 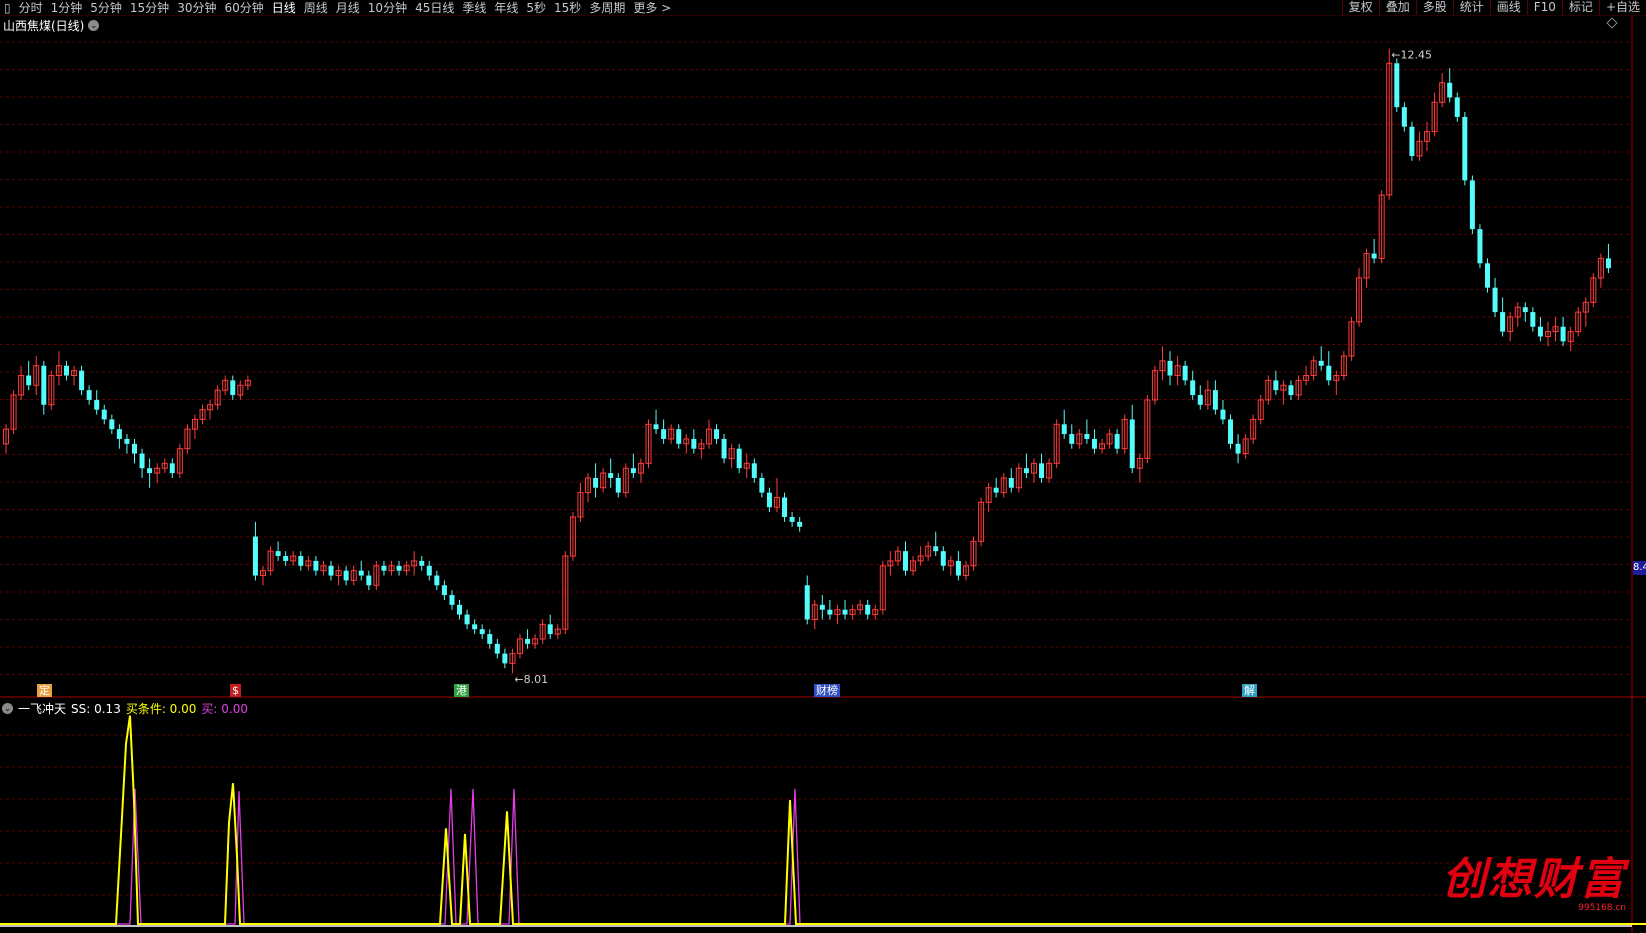 I want to click on buy-value: 买: 0.00, so click(x=224, y=709).